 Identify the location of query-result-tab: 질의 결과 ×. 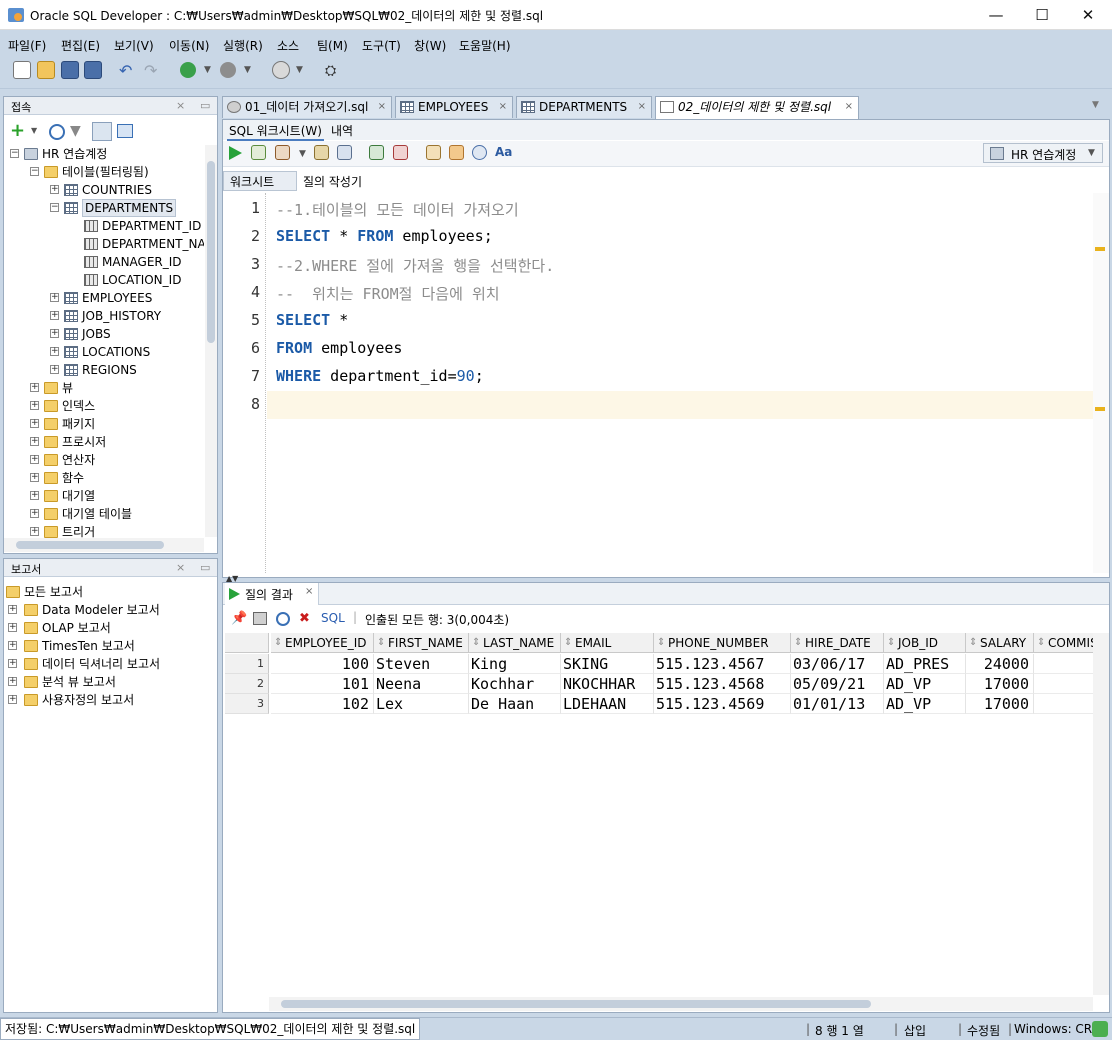
(272, 594).